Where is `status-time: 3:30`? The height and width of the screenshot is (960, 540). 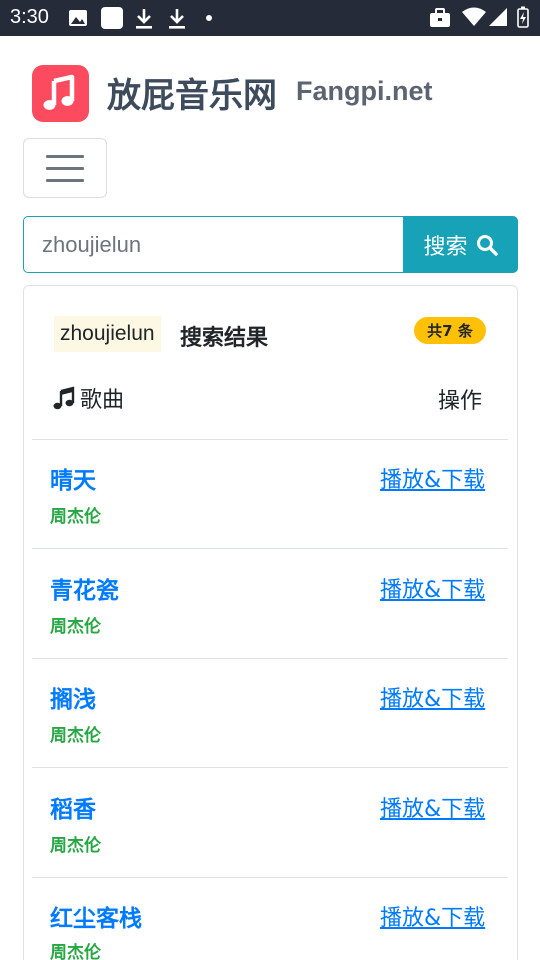 status-time: 3:30 is located at coordinates (29, 17).